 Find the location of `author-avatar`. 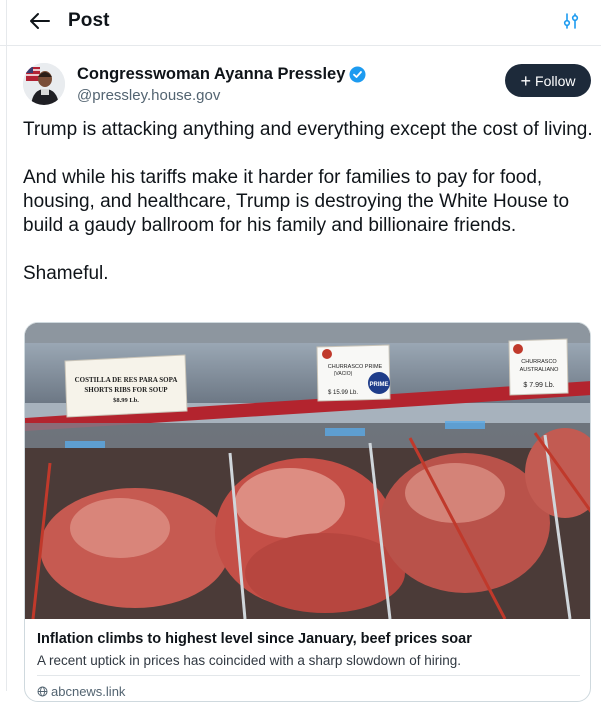

author-avatar is located at coordinates (44, 84).